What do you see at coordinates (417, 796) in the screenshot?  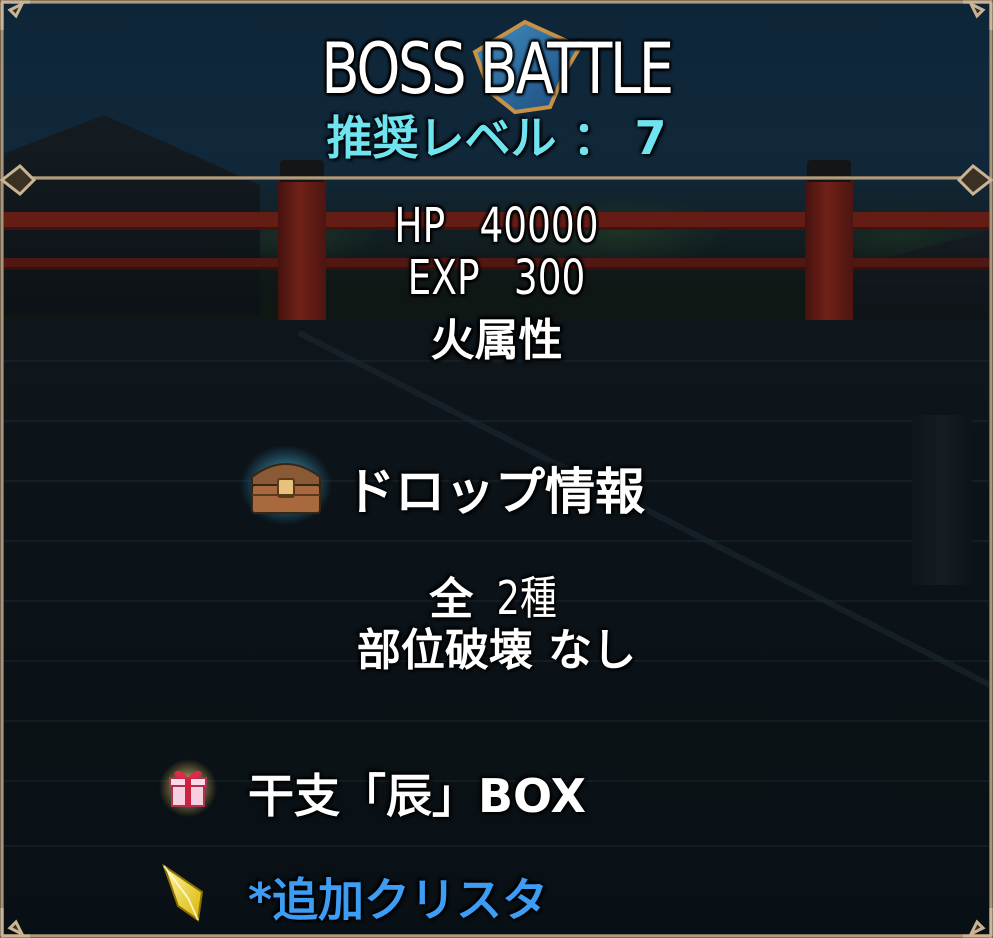 I see `item-zodiac-box: 干支「辰」BOX` at bounding box center [417, 796].